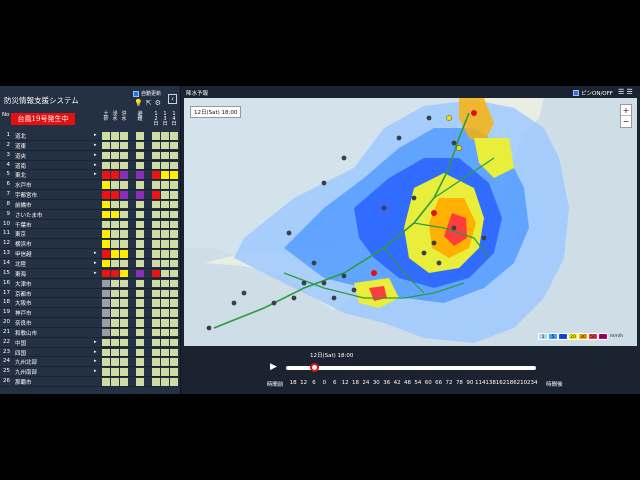  Describe the element at coordinates (407, 384) in the screenshot. I see `timeline-tick: 48` at that location.